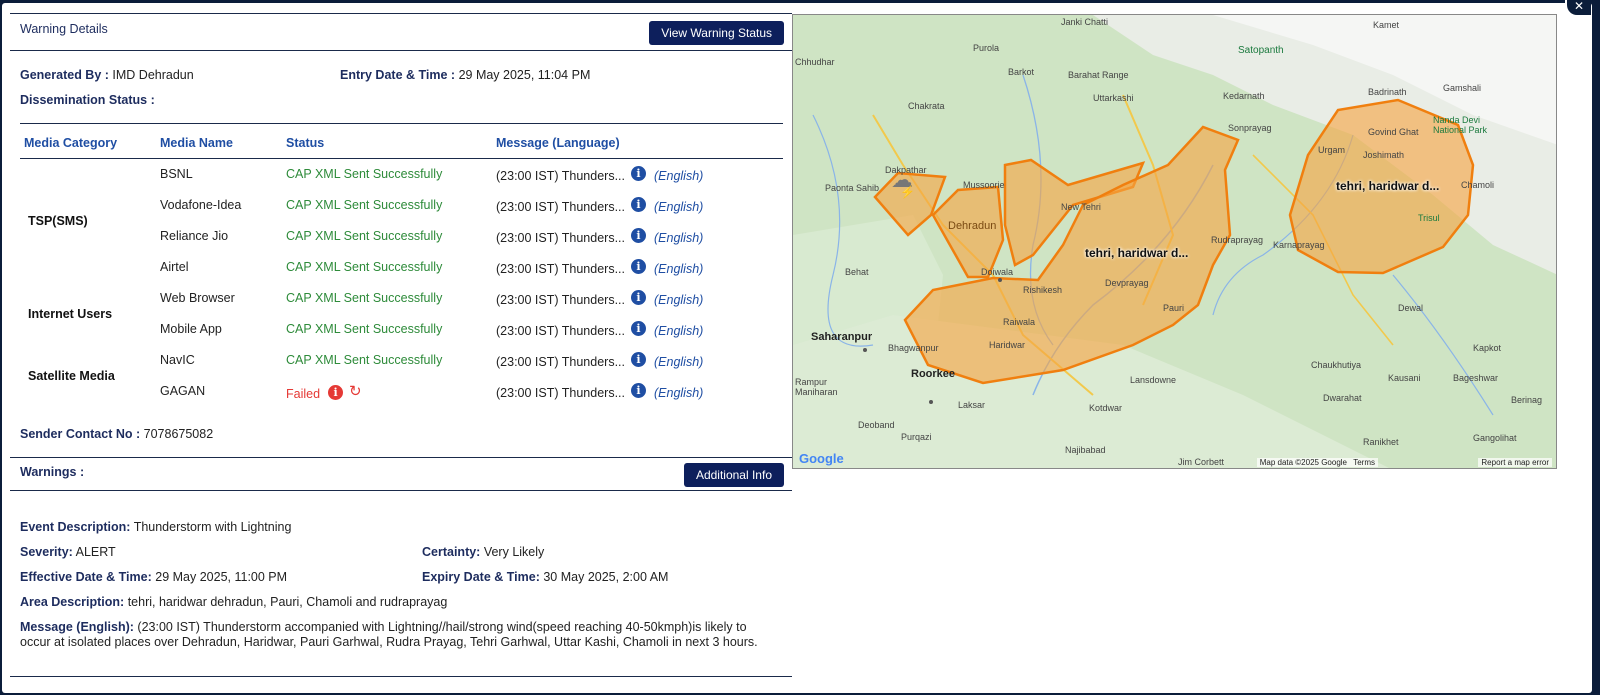  What do you see at coordinates (1393, 132) in the screenshot?
I see `map-place-label: Govind Ghat` at bounding box center [1393, 132].